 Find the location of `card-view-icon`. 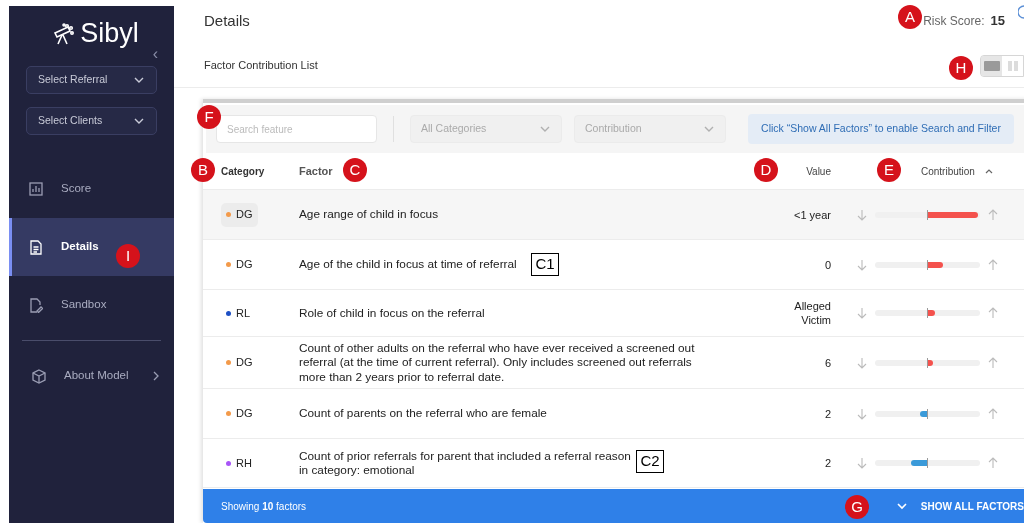

card-view-icon is located at coordinates (991, 65).